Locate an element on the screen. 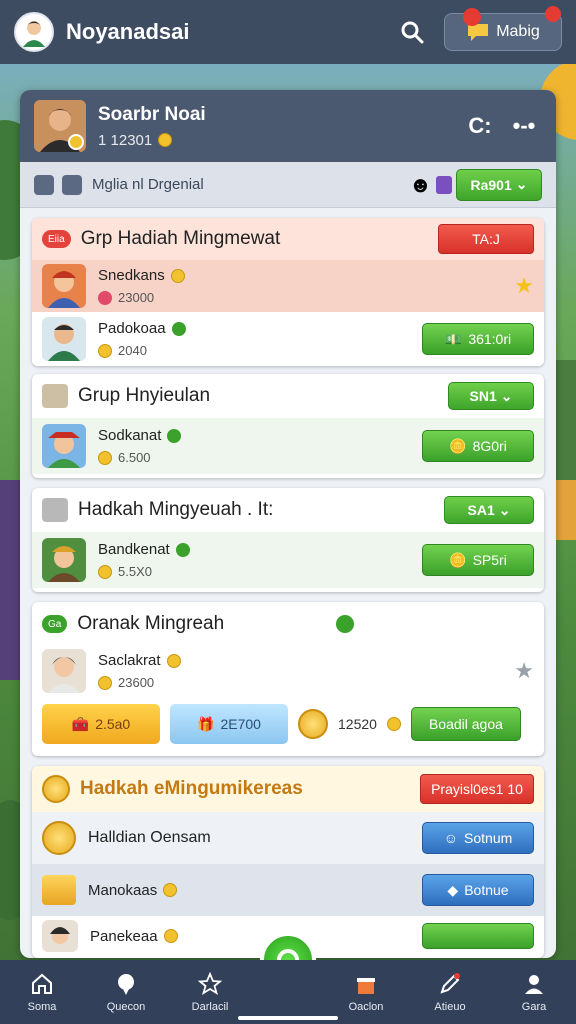 The image size is (576, 1024). card-header-button: SN1 ⌄ is located at coordinates (491, 396).